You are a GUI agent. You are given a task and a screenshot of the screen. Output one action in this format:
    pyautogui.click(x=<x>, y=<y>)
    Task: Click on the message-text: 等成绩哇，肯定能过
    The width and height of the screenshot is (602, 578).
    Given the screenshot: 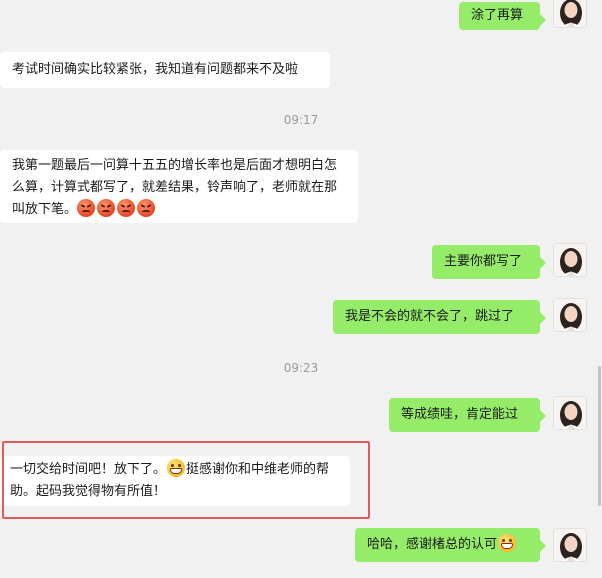 What is the action you would take?
    pyautogui.click(x=460, y=414)
    